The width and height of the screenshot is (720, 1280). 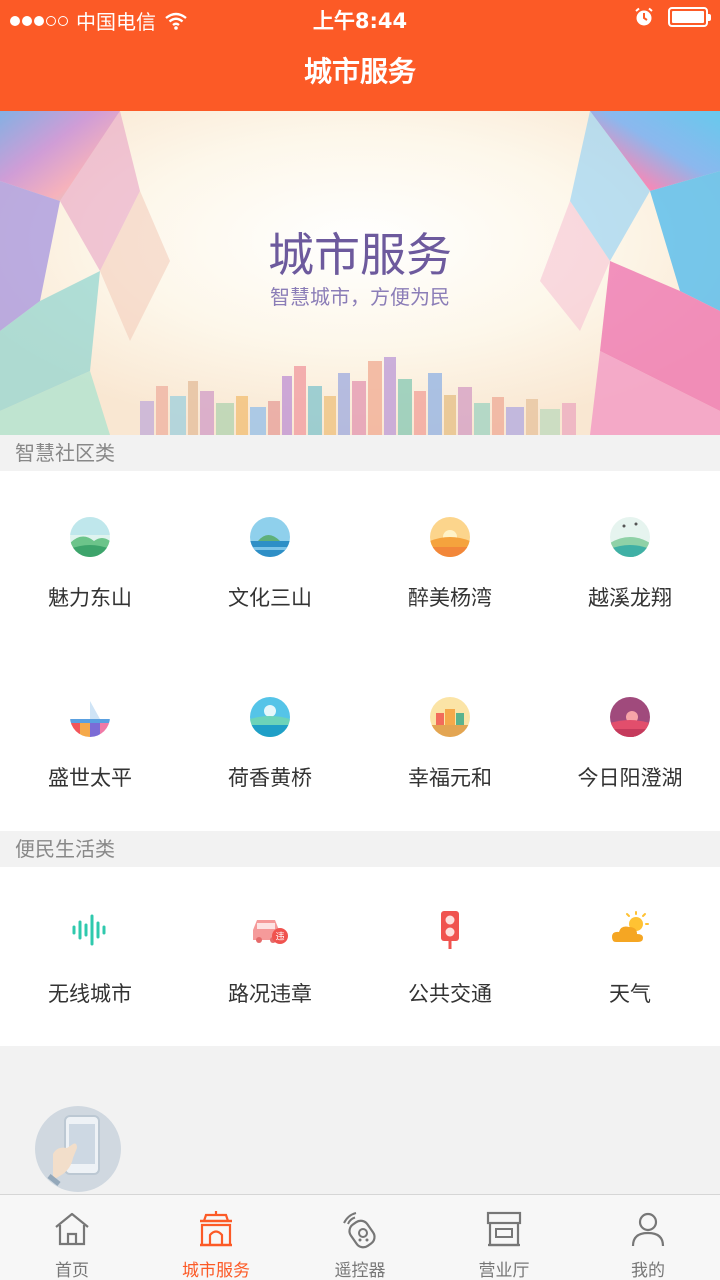 I want to click on service-item-label: 荷香黄桥, so click(x=270, y=778).